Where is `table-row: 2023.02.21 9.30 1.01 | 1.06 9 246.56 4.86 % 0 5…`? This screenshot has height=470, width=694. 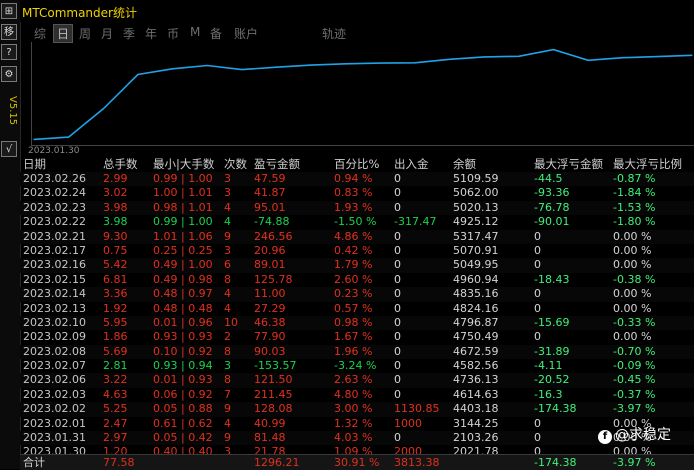
table-row: 2023.02.21 9.30 1.01 | 1.06 9 246.56 4.86 % 0 5… is located at coordinates (357, 236).